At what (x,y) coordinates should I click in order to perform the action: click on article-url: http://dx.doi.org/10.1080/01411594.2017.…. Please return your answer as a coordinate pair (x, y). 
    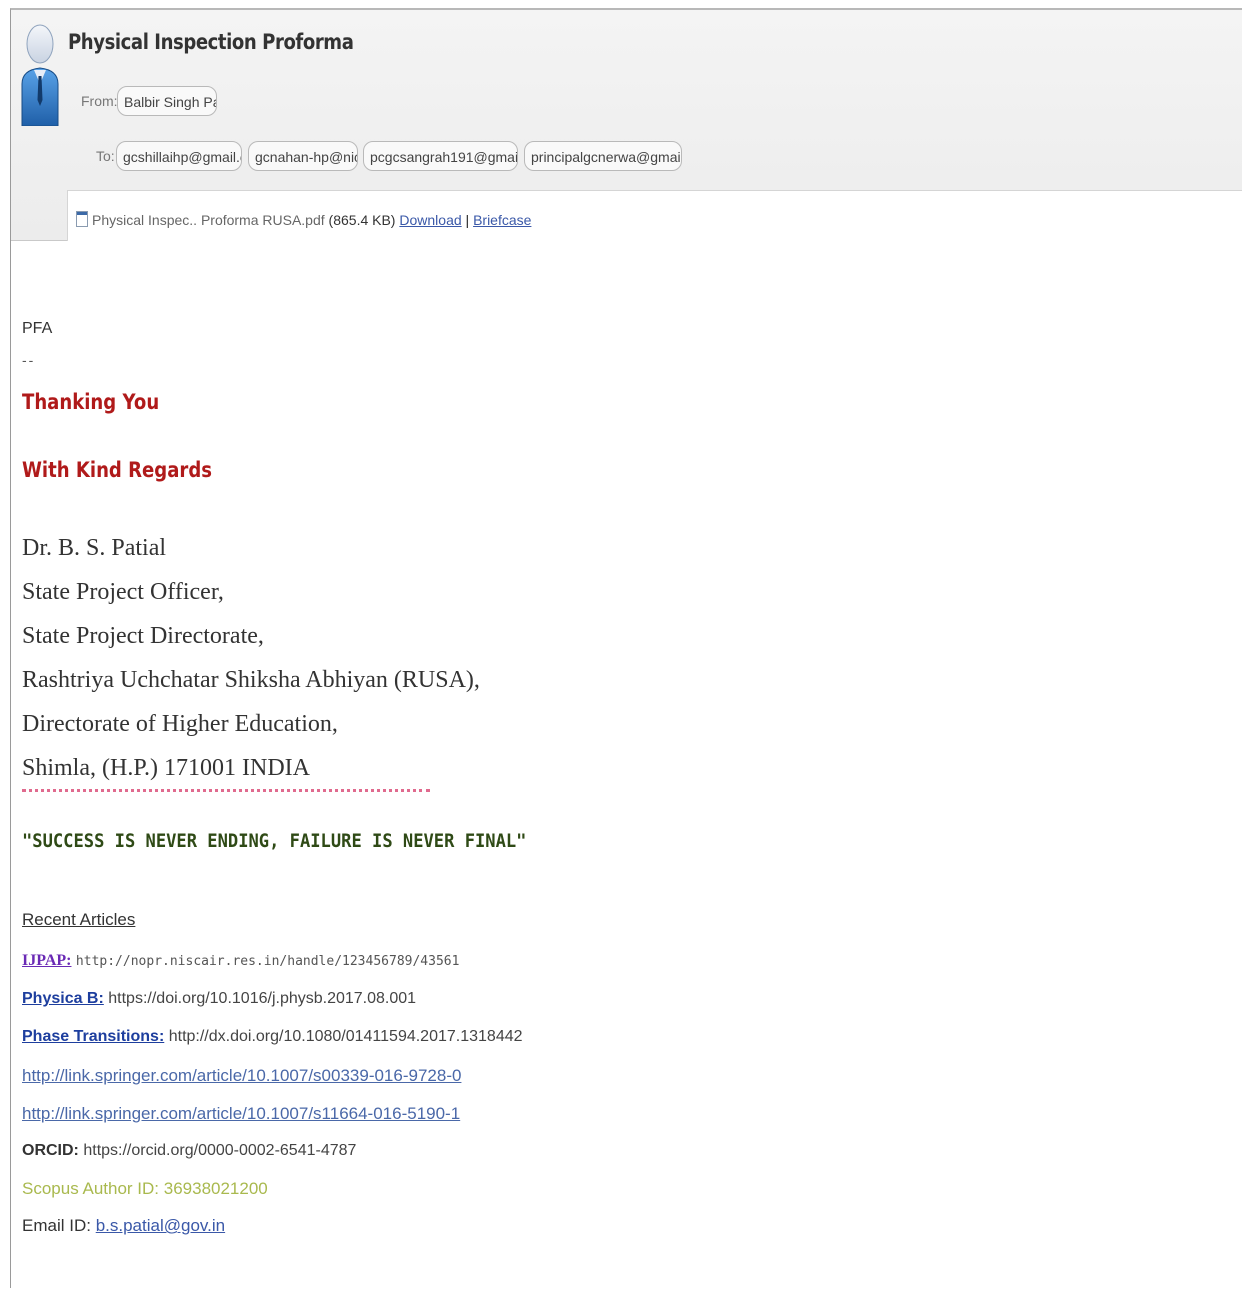
    Looking at the image, I should click on (345, 1036).